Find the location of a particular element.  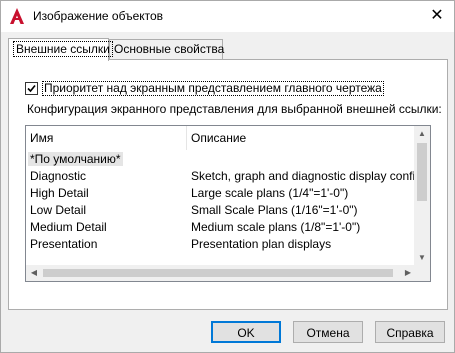

window-title: Изображение объектов is located at coordinates (98, 16).